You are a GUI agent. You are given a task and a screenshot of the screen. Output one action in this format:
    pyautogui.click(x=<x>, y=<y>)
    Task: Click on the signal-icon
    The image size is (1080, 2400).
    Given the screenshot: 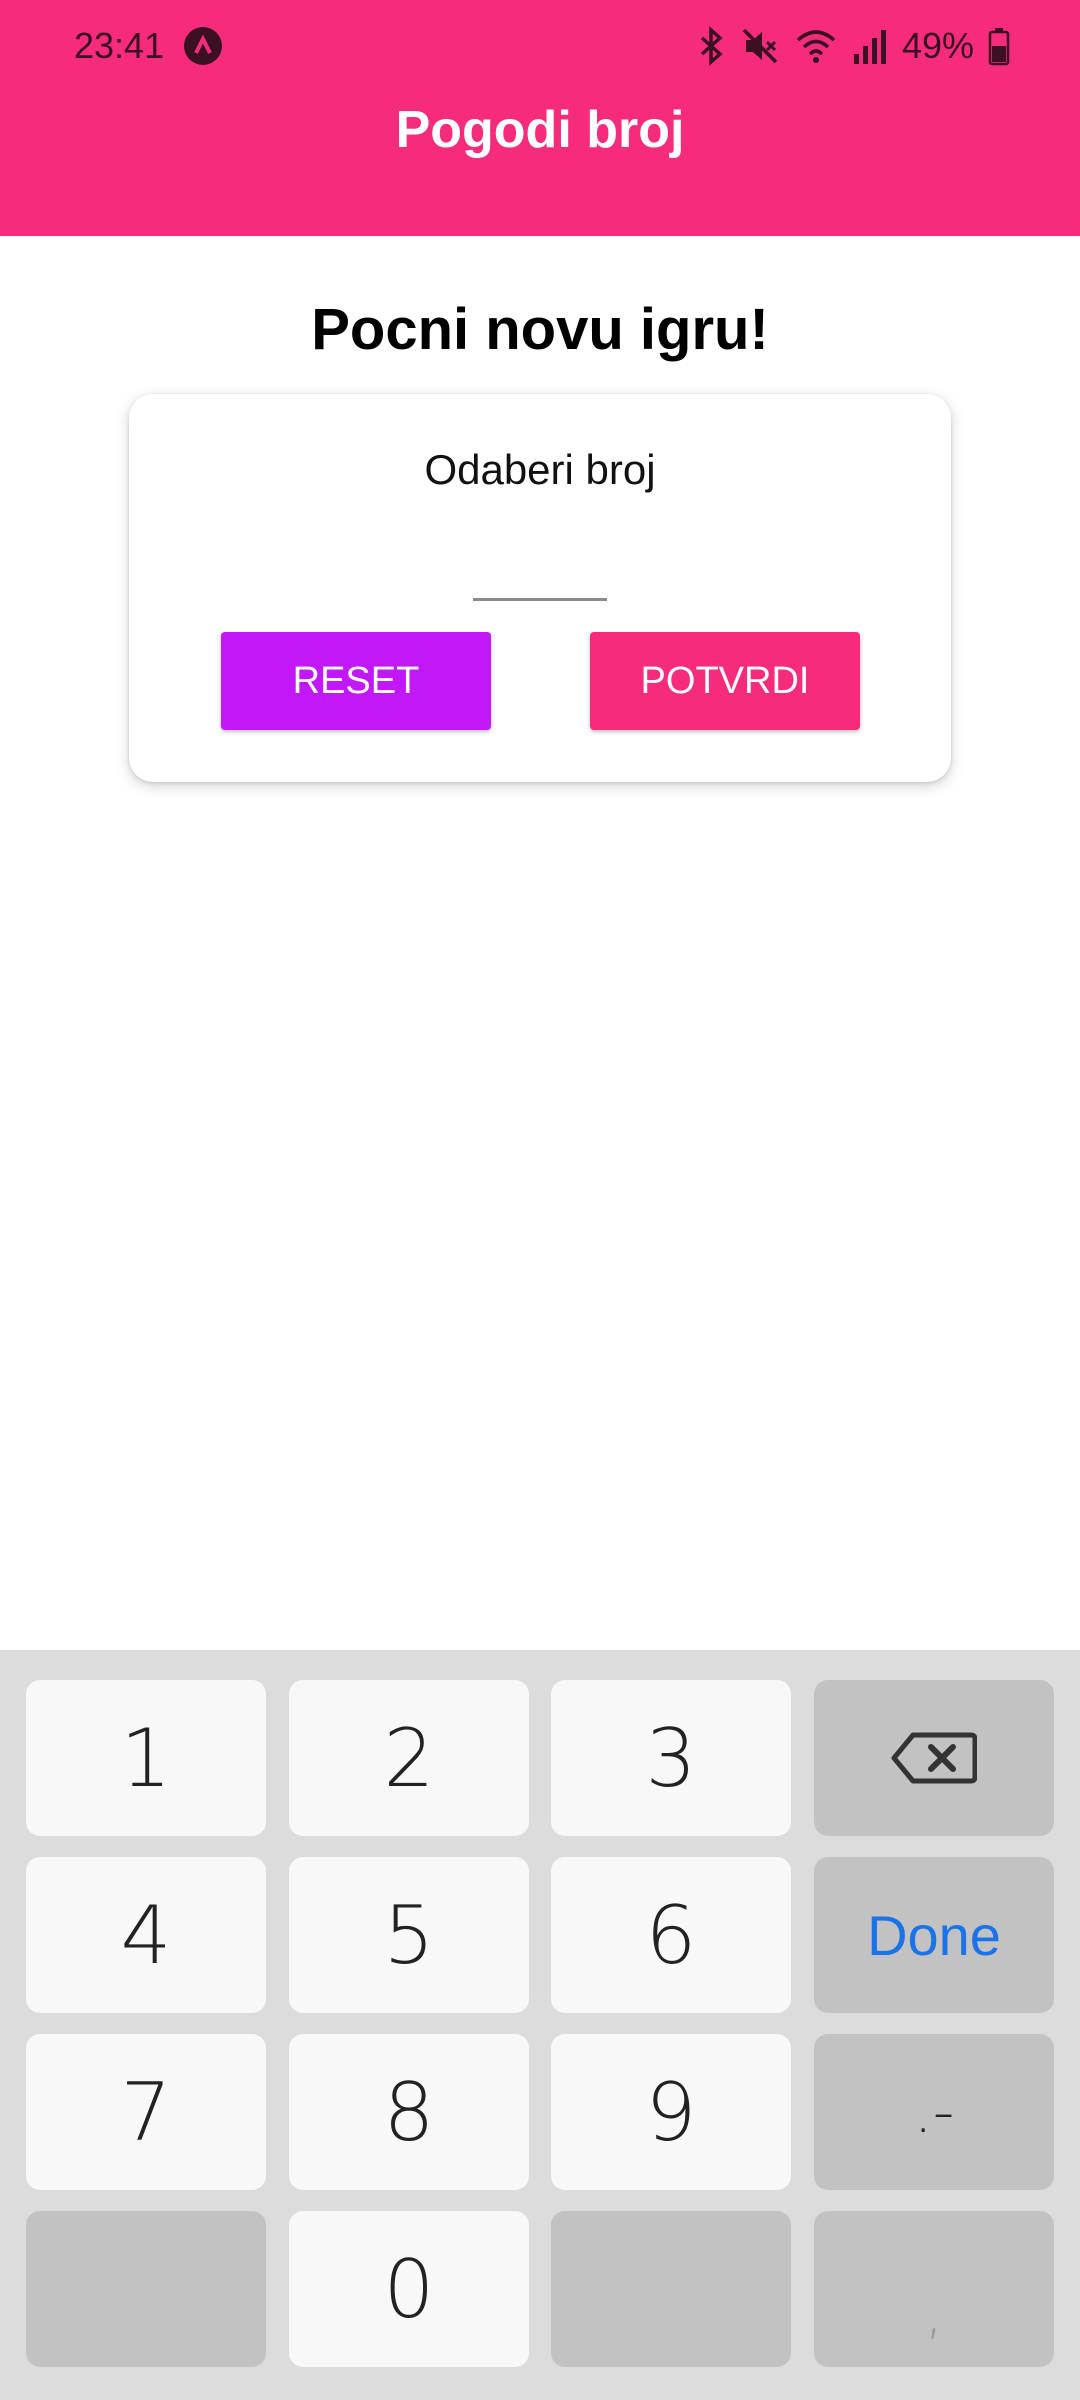 What is the action you would take?
    pyautogui.click(x=869, y=47)
    